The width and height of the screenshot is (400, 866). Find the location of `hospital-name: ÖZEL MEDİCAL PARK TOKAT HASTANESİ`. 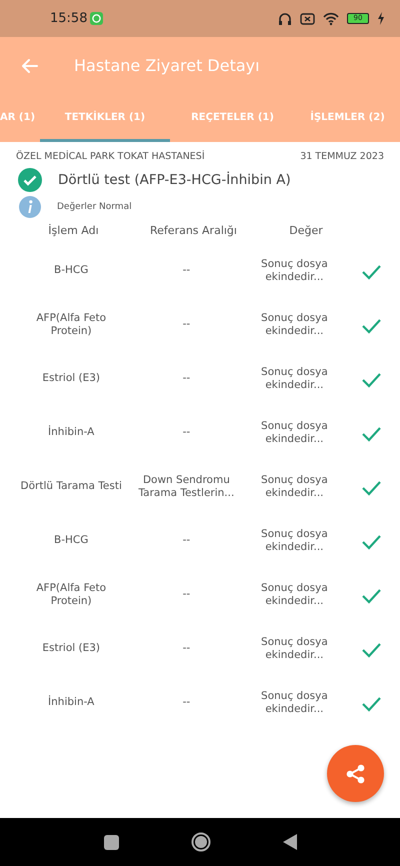

hospital-name: ÖZEL MEDİCAL PARK TOKAT HASTANESİ is located at coordinates (110, 157).